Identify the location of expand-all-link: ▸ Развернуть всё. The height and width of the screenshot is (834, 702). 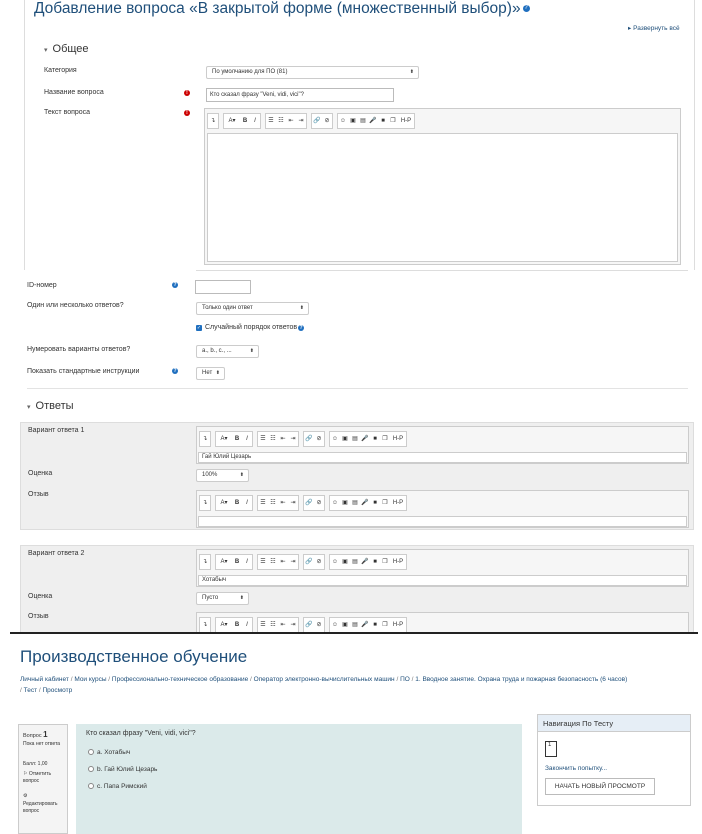
(654, 28).